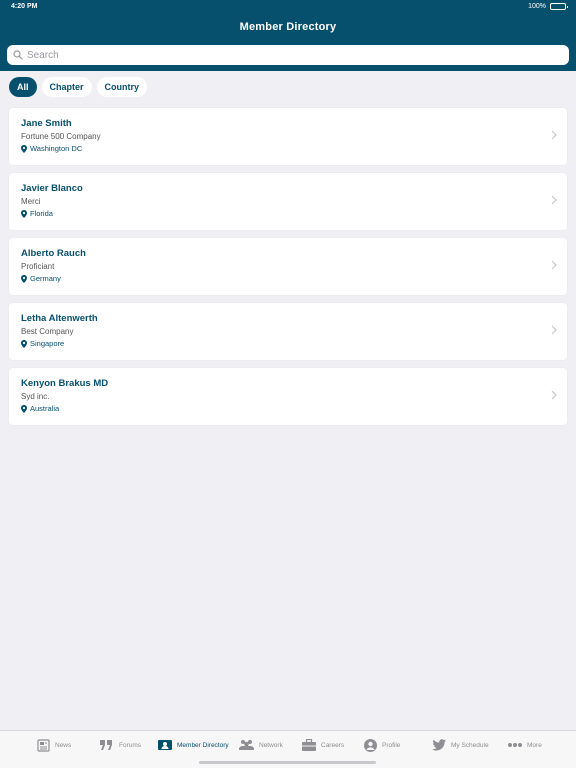  I want to click on status-bar: 4:20 PM 100%, so click(288, 7).